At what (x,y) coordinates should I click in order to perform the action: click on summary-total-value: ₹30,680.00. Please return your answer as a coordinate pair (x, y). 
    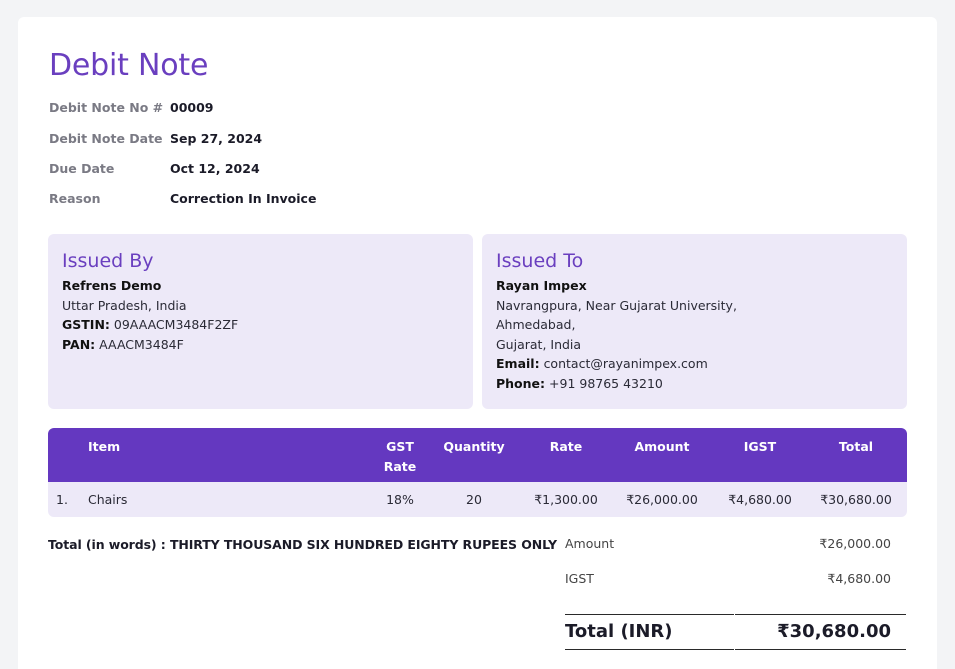
    Looking at the image, I should click on (834, 631).